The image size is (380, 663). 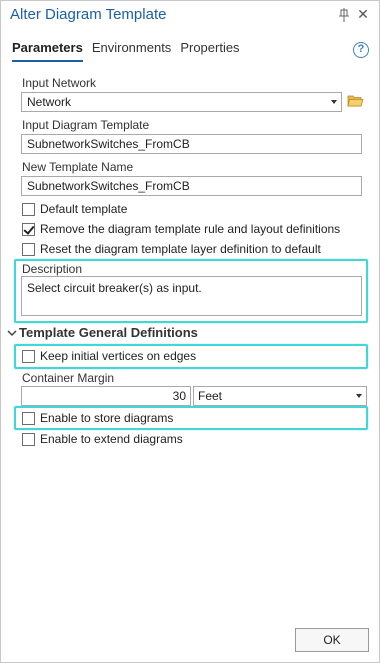 I want to click on enable-extend-checkbox: Enable to extend diagrams, so click(x=102, y=439).